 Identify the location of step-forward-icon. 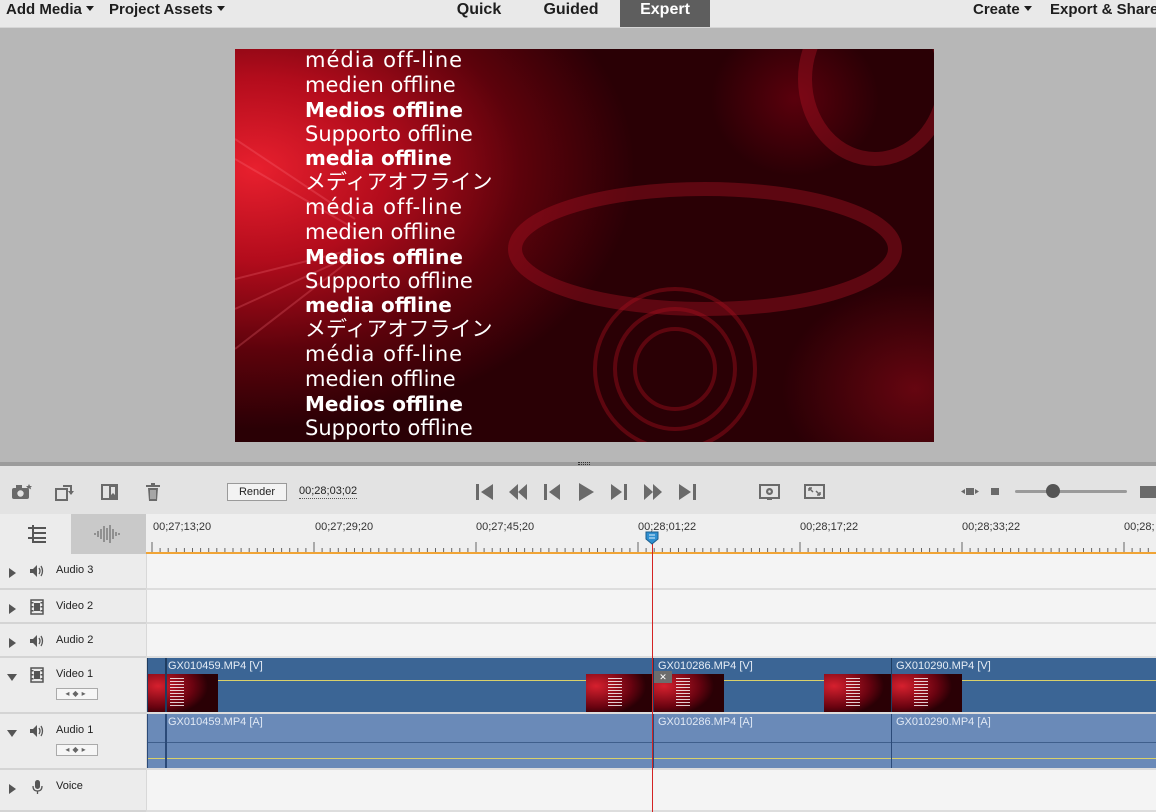
(653, 492).